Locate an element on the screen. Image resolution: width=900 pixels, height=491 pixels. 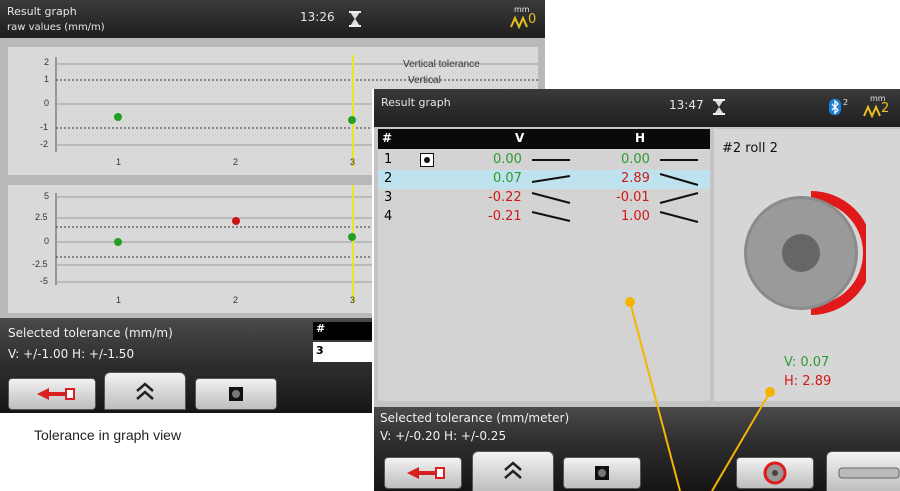
row-v: -0.21 is located at coordinates (505, 216).